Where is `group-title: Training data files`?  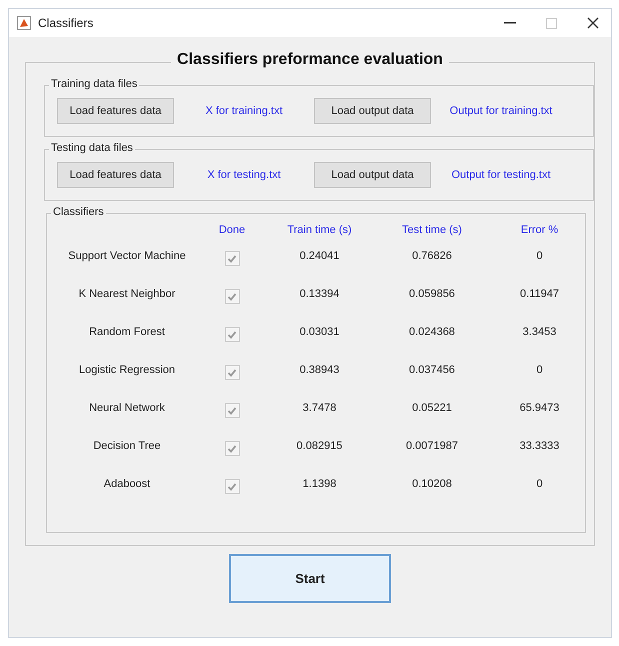
group-title: Training data files is located at coordinates (94, 84).